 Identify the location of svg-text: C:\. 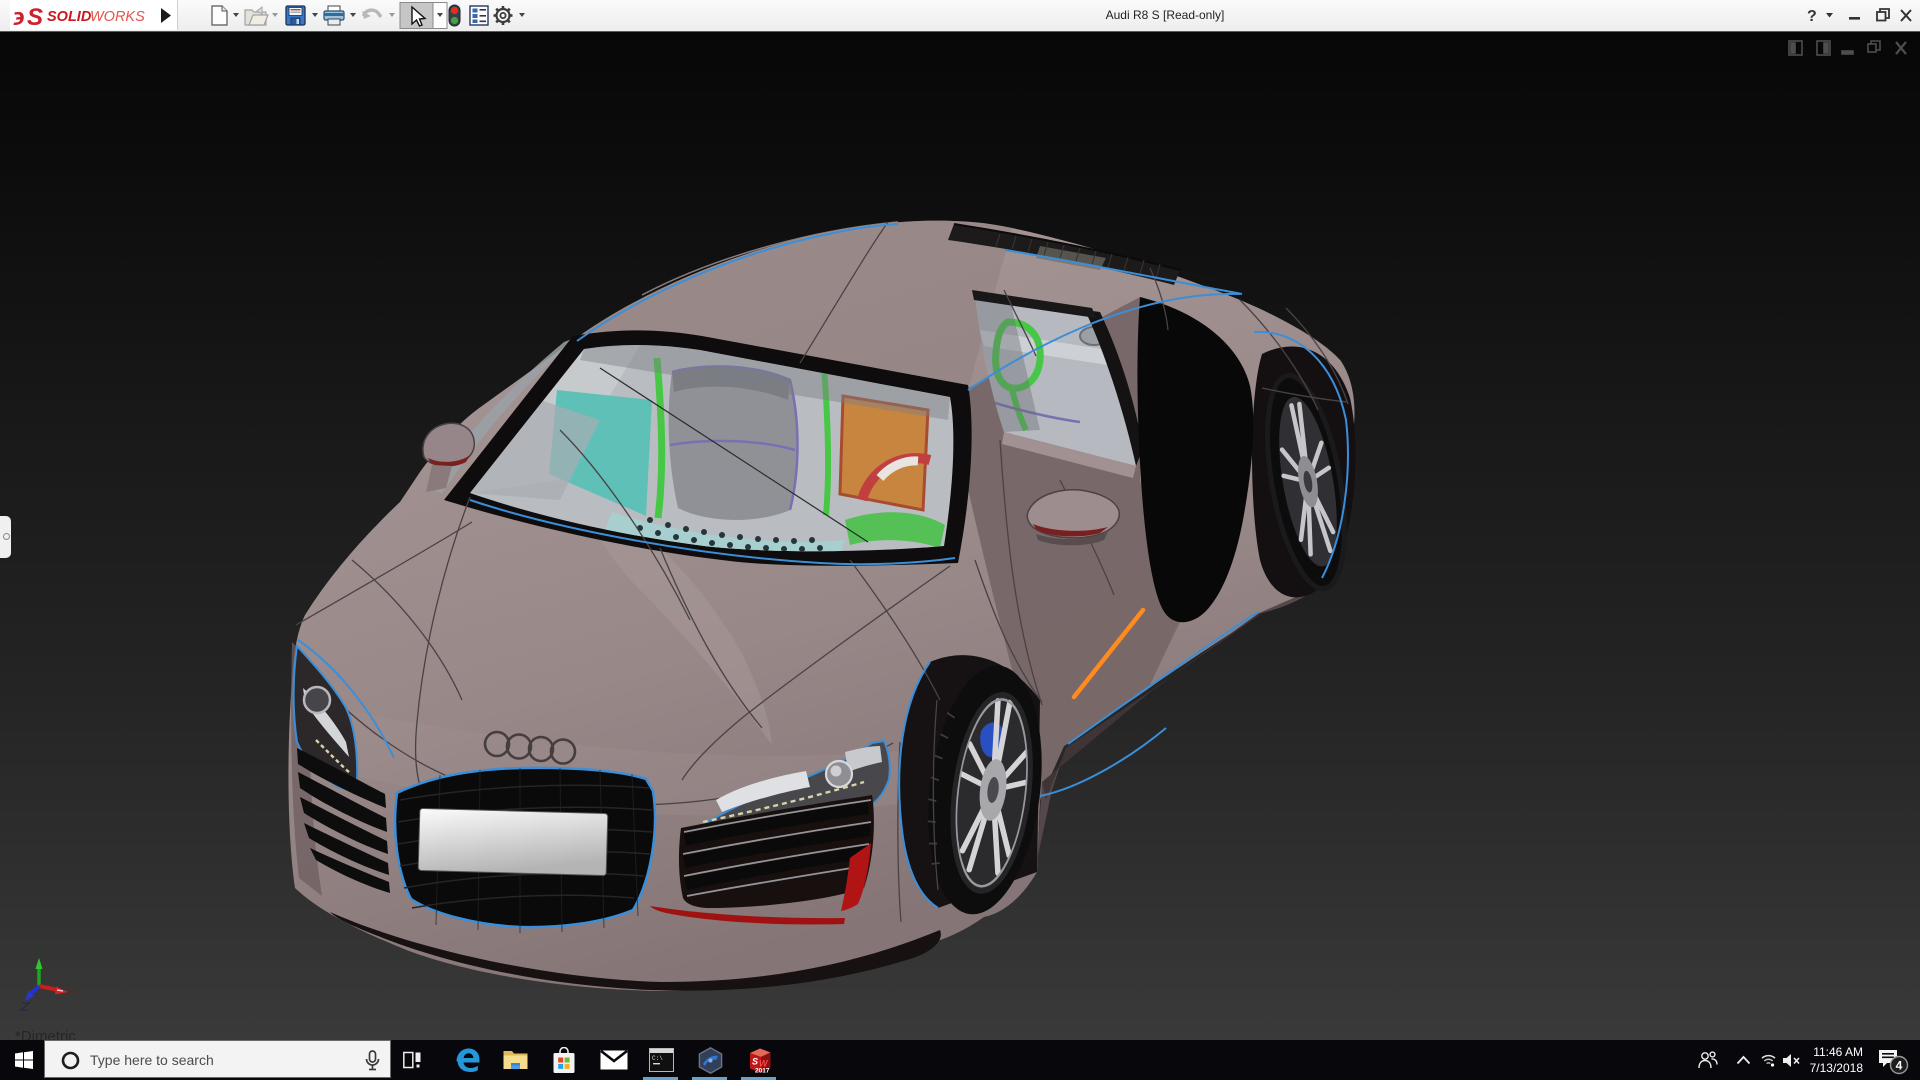
(657, 1058).